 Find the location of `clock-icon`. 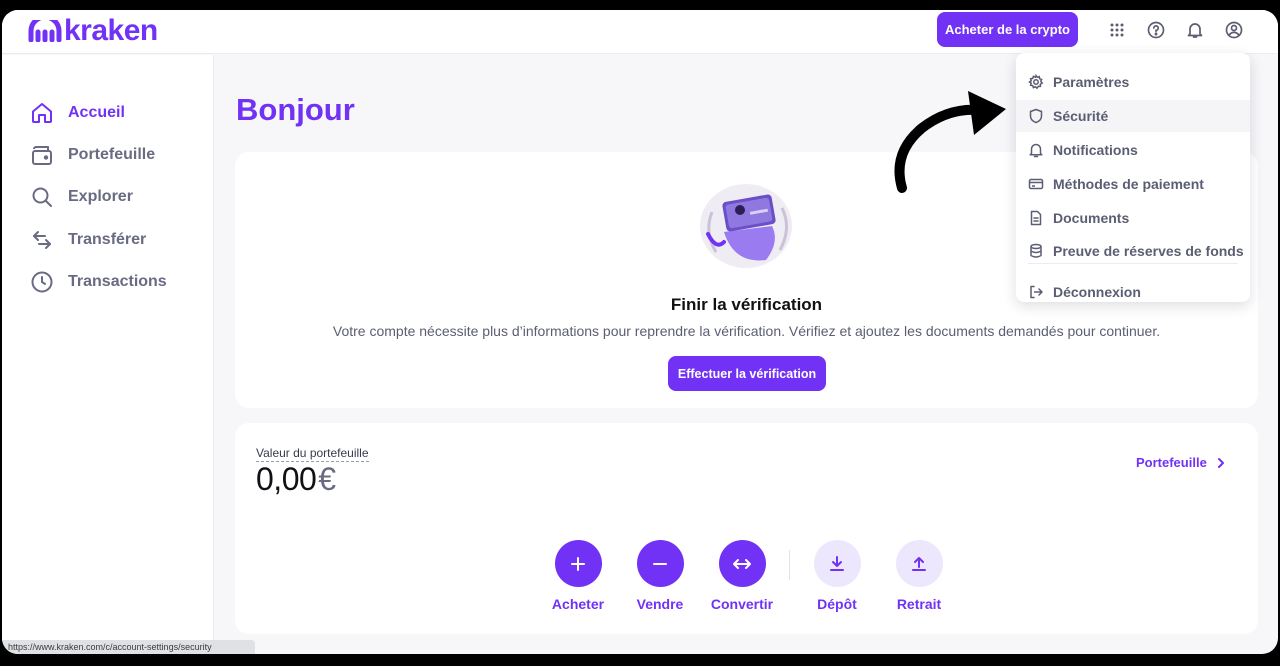

clock-icon is located at coordinates (42, 282).